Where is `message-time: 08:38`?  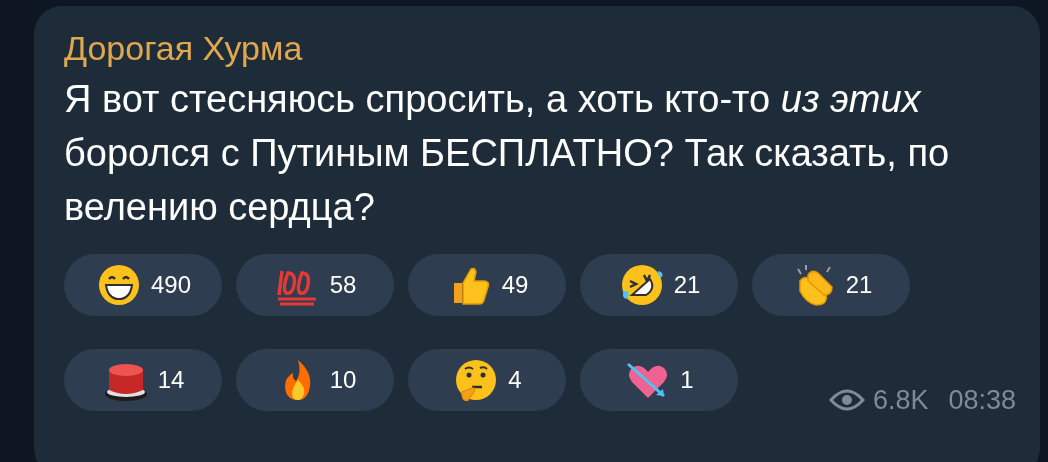 message-time: 08:38 is located at coordinates (982, 400).